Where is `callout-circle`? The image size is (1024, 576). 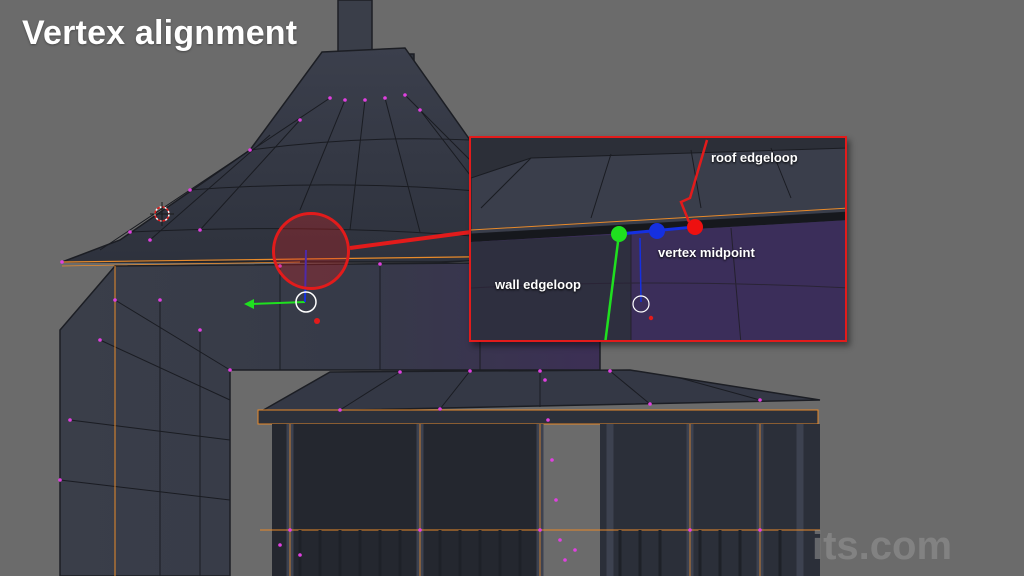
callout-circle is located at coordinates (311, 251).